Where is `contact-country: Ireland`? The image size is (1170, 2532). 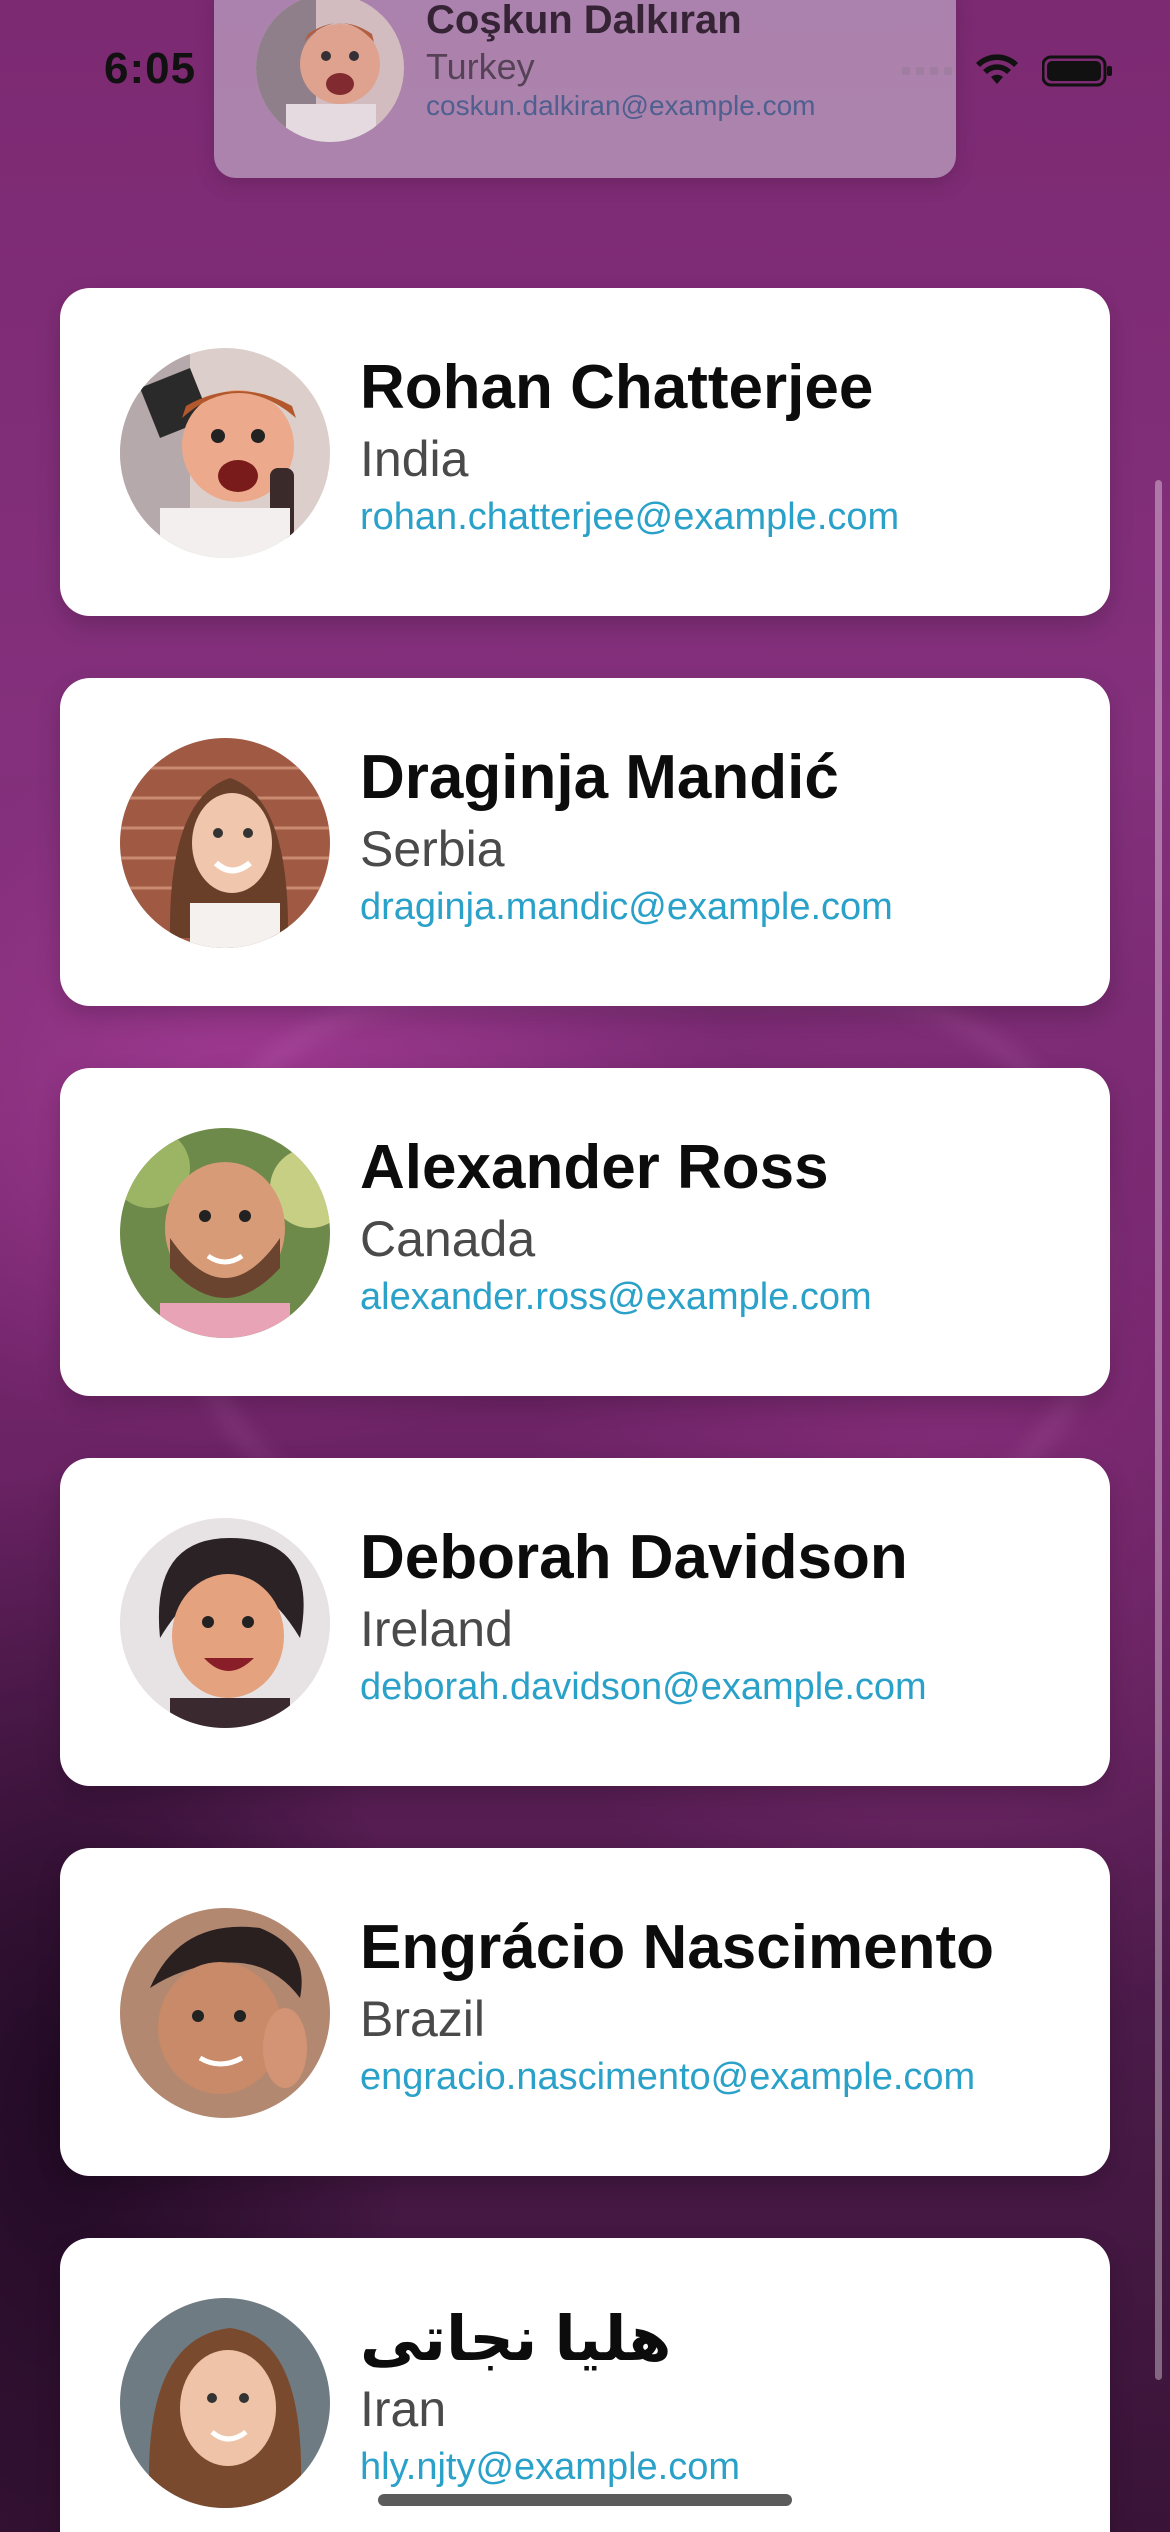 contact-country: Ireland is located at coordinates (436, 1629).